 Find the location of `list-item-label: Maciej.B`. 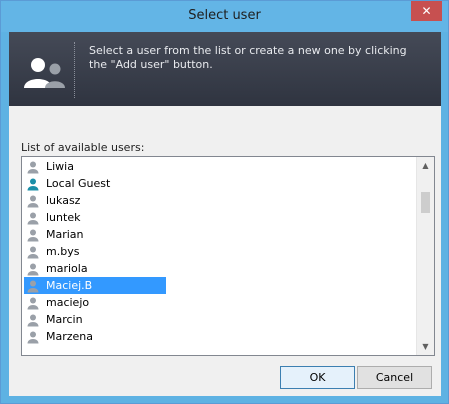

list-item-label: Maciej.B is located at coordinates (69, 285).